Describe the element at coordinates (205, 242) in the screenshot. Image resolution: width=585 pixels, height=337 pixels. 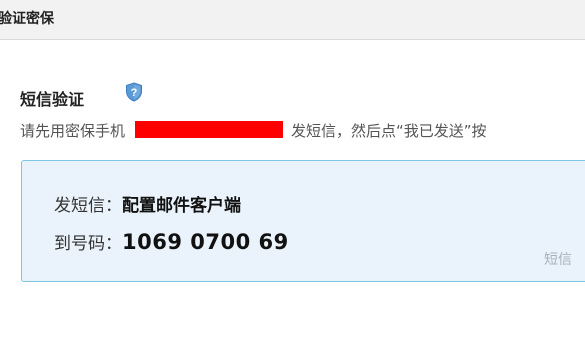
I see `sms-number-value: 1069 0700 69` at that location.